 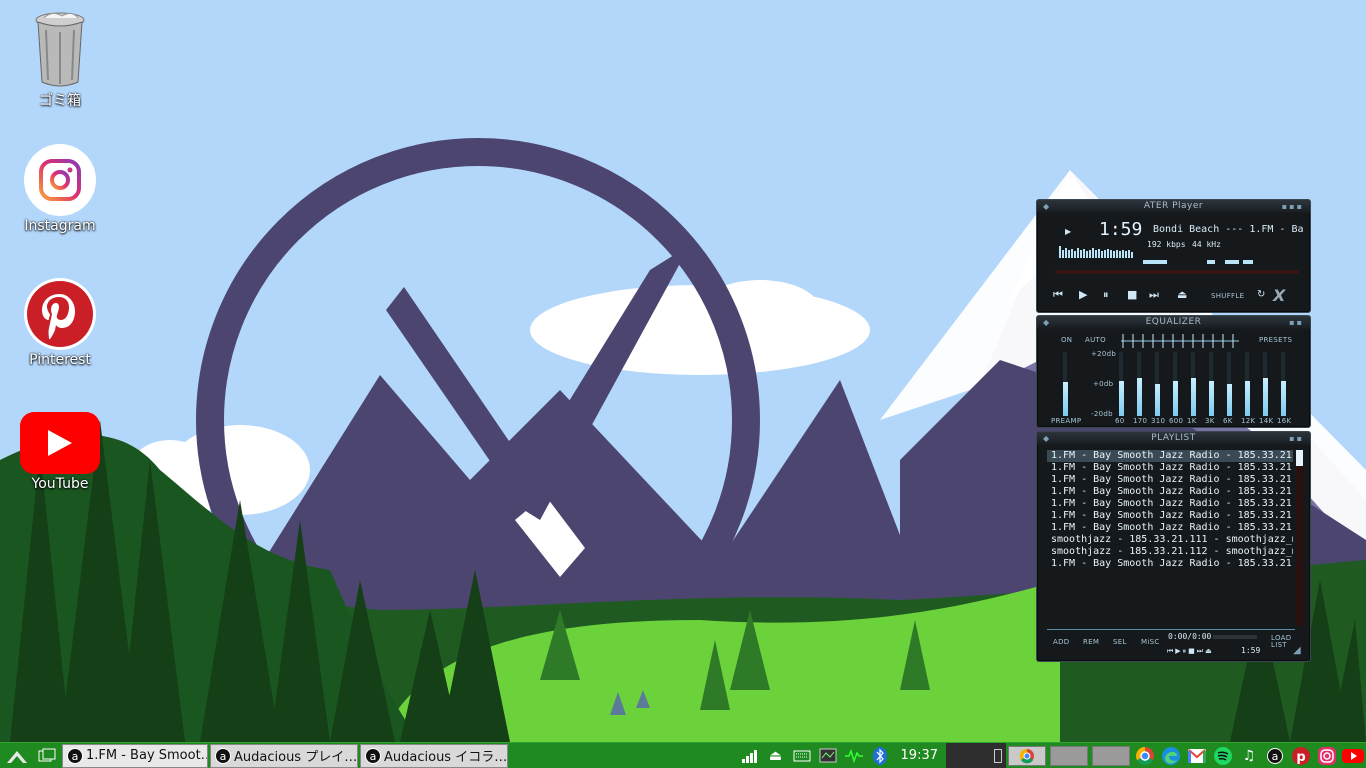 I want to click on audacious-launcher-icon: a, so click(x=1275, y=756).